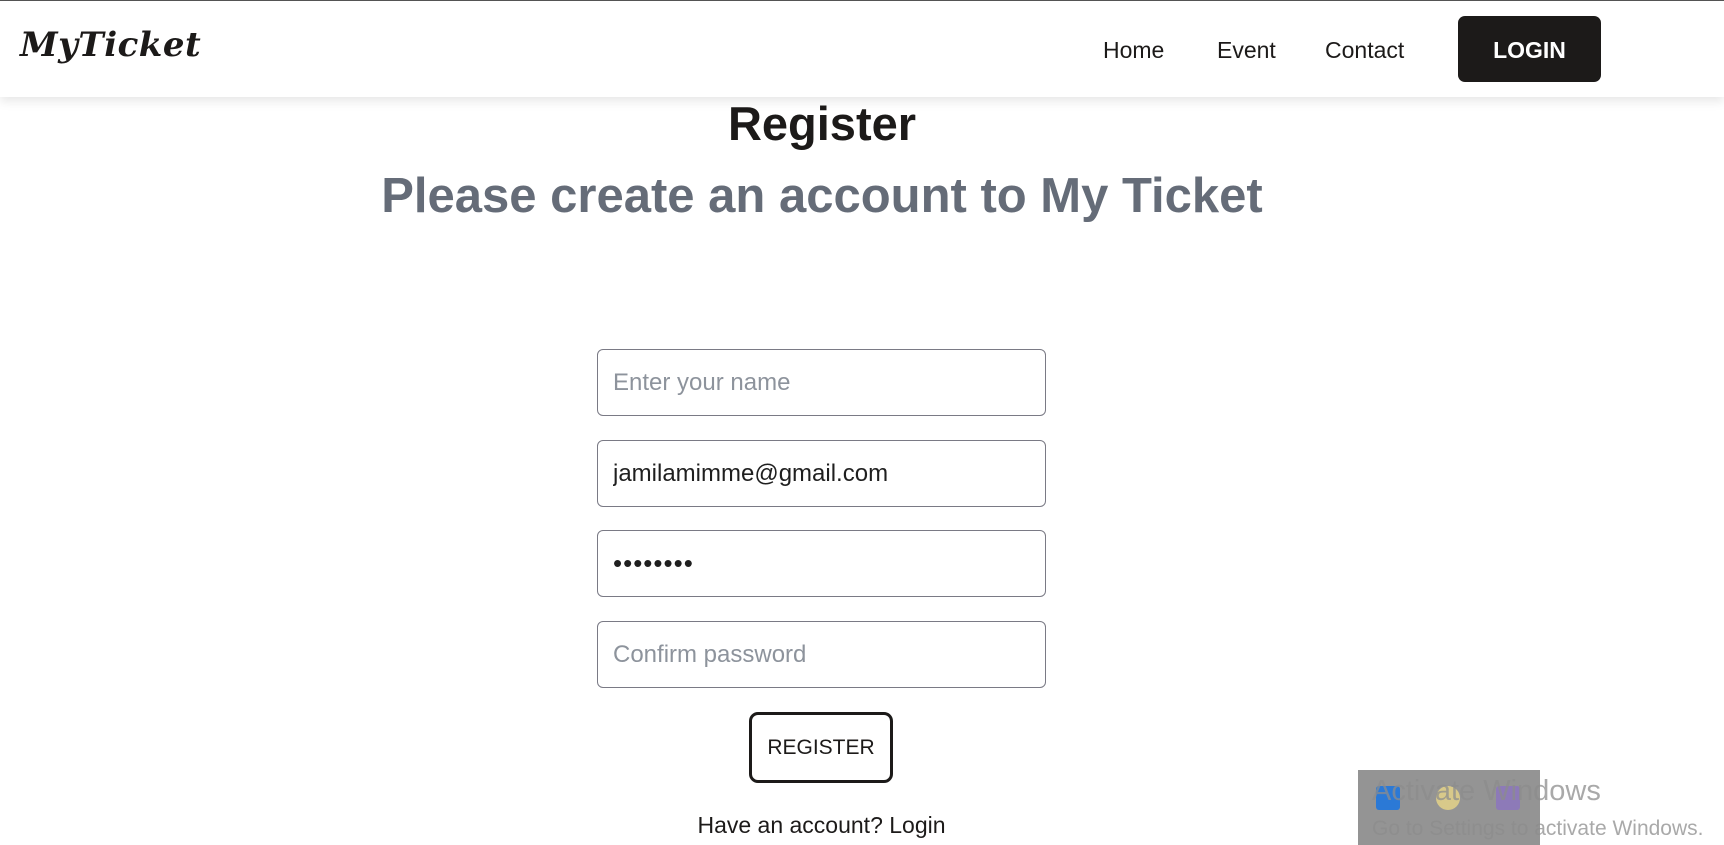 Image resolution: width=1724 pixels, height=845 pixels. Describe the element at coordinates (821, 382) in the screenshot. I see `name-field` at that location.